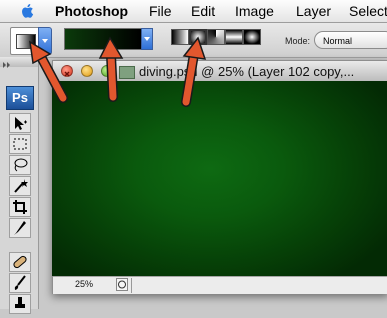  Describe the element at coordinates (20, 98) in the screenshot. I see `photoshop-logo: Ps` at that location.